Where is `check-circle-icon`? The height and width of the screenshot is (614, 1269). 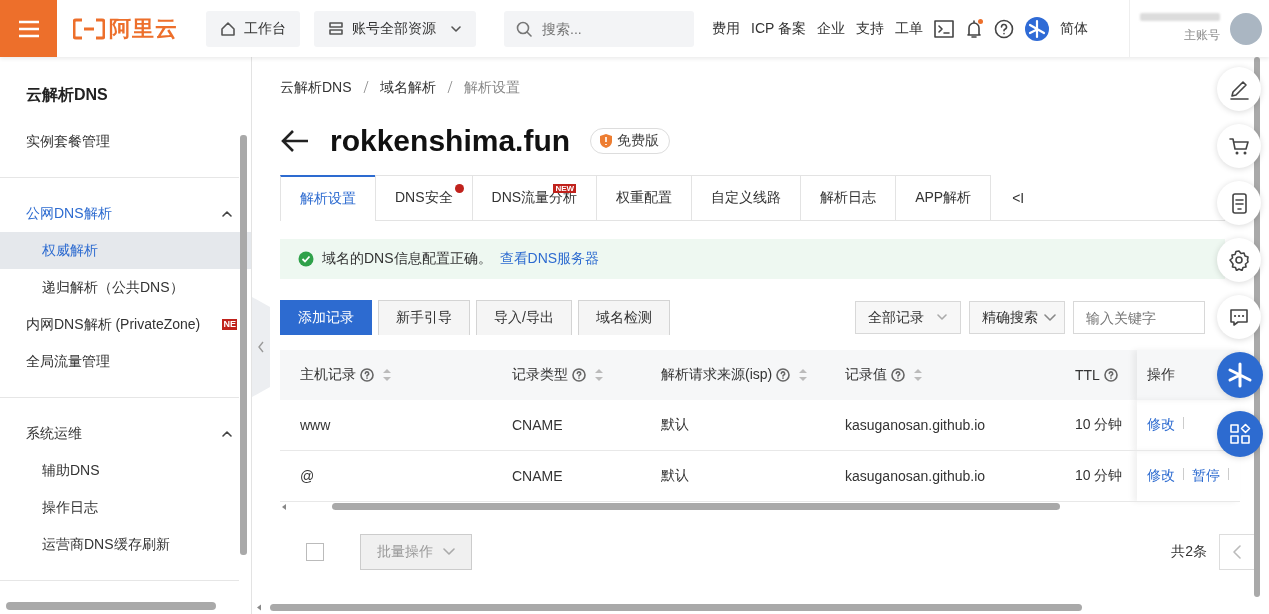
check-circle-icon is located at coordinates (306, 259).